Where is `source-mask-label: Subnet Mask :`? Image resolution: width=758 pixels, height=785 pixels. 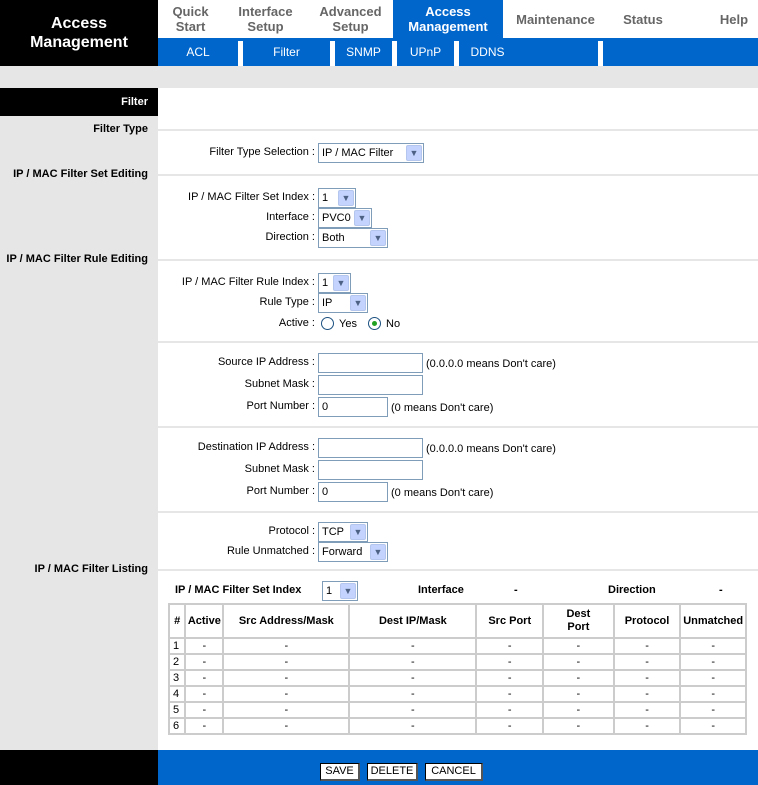
source-mask-label: Subnet Mask : is located at coordinates (279, 384).